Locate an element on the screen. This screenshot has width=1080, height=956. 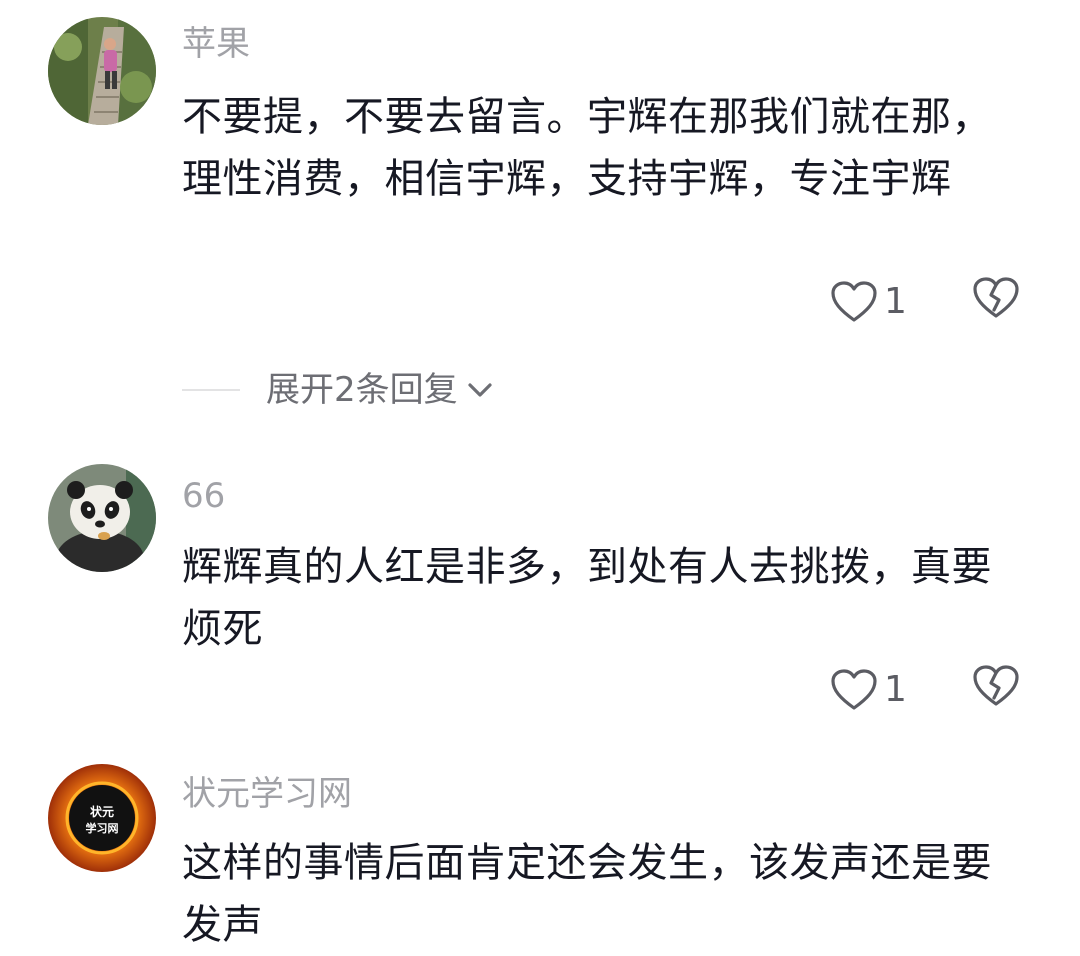
chevron-down-icon is located at coordinates (480, 390).